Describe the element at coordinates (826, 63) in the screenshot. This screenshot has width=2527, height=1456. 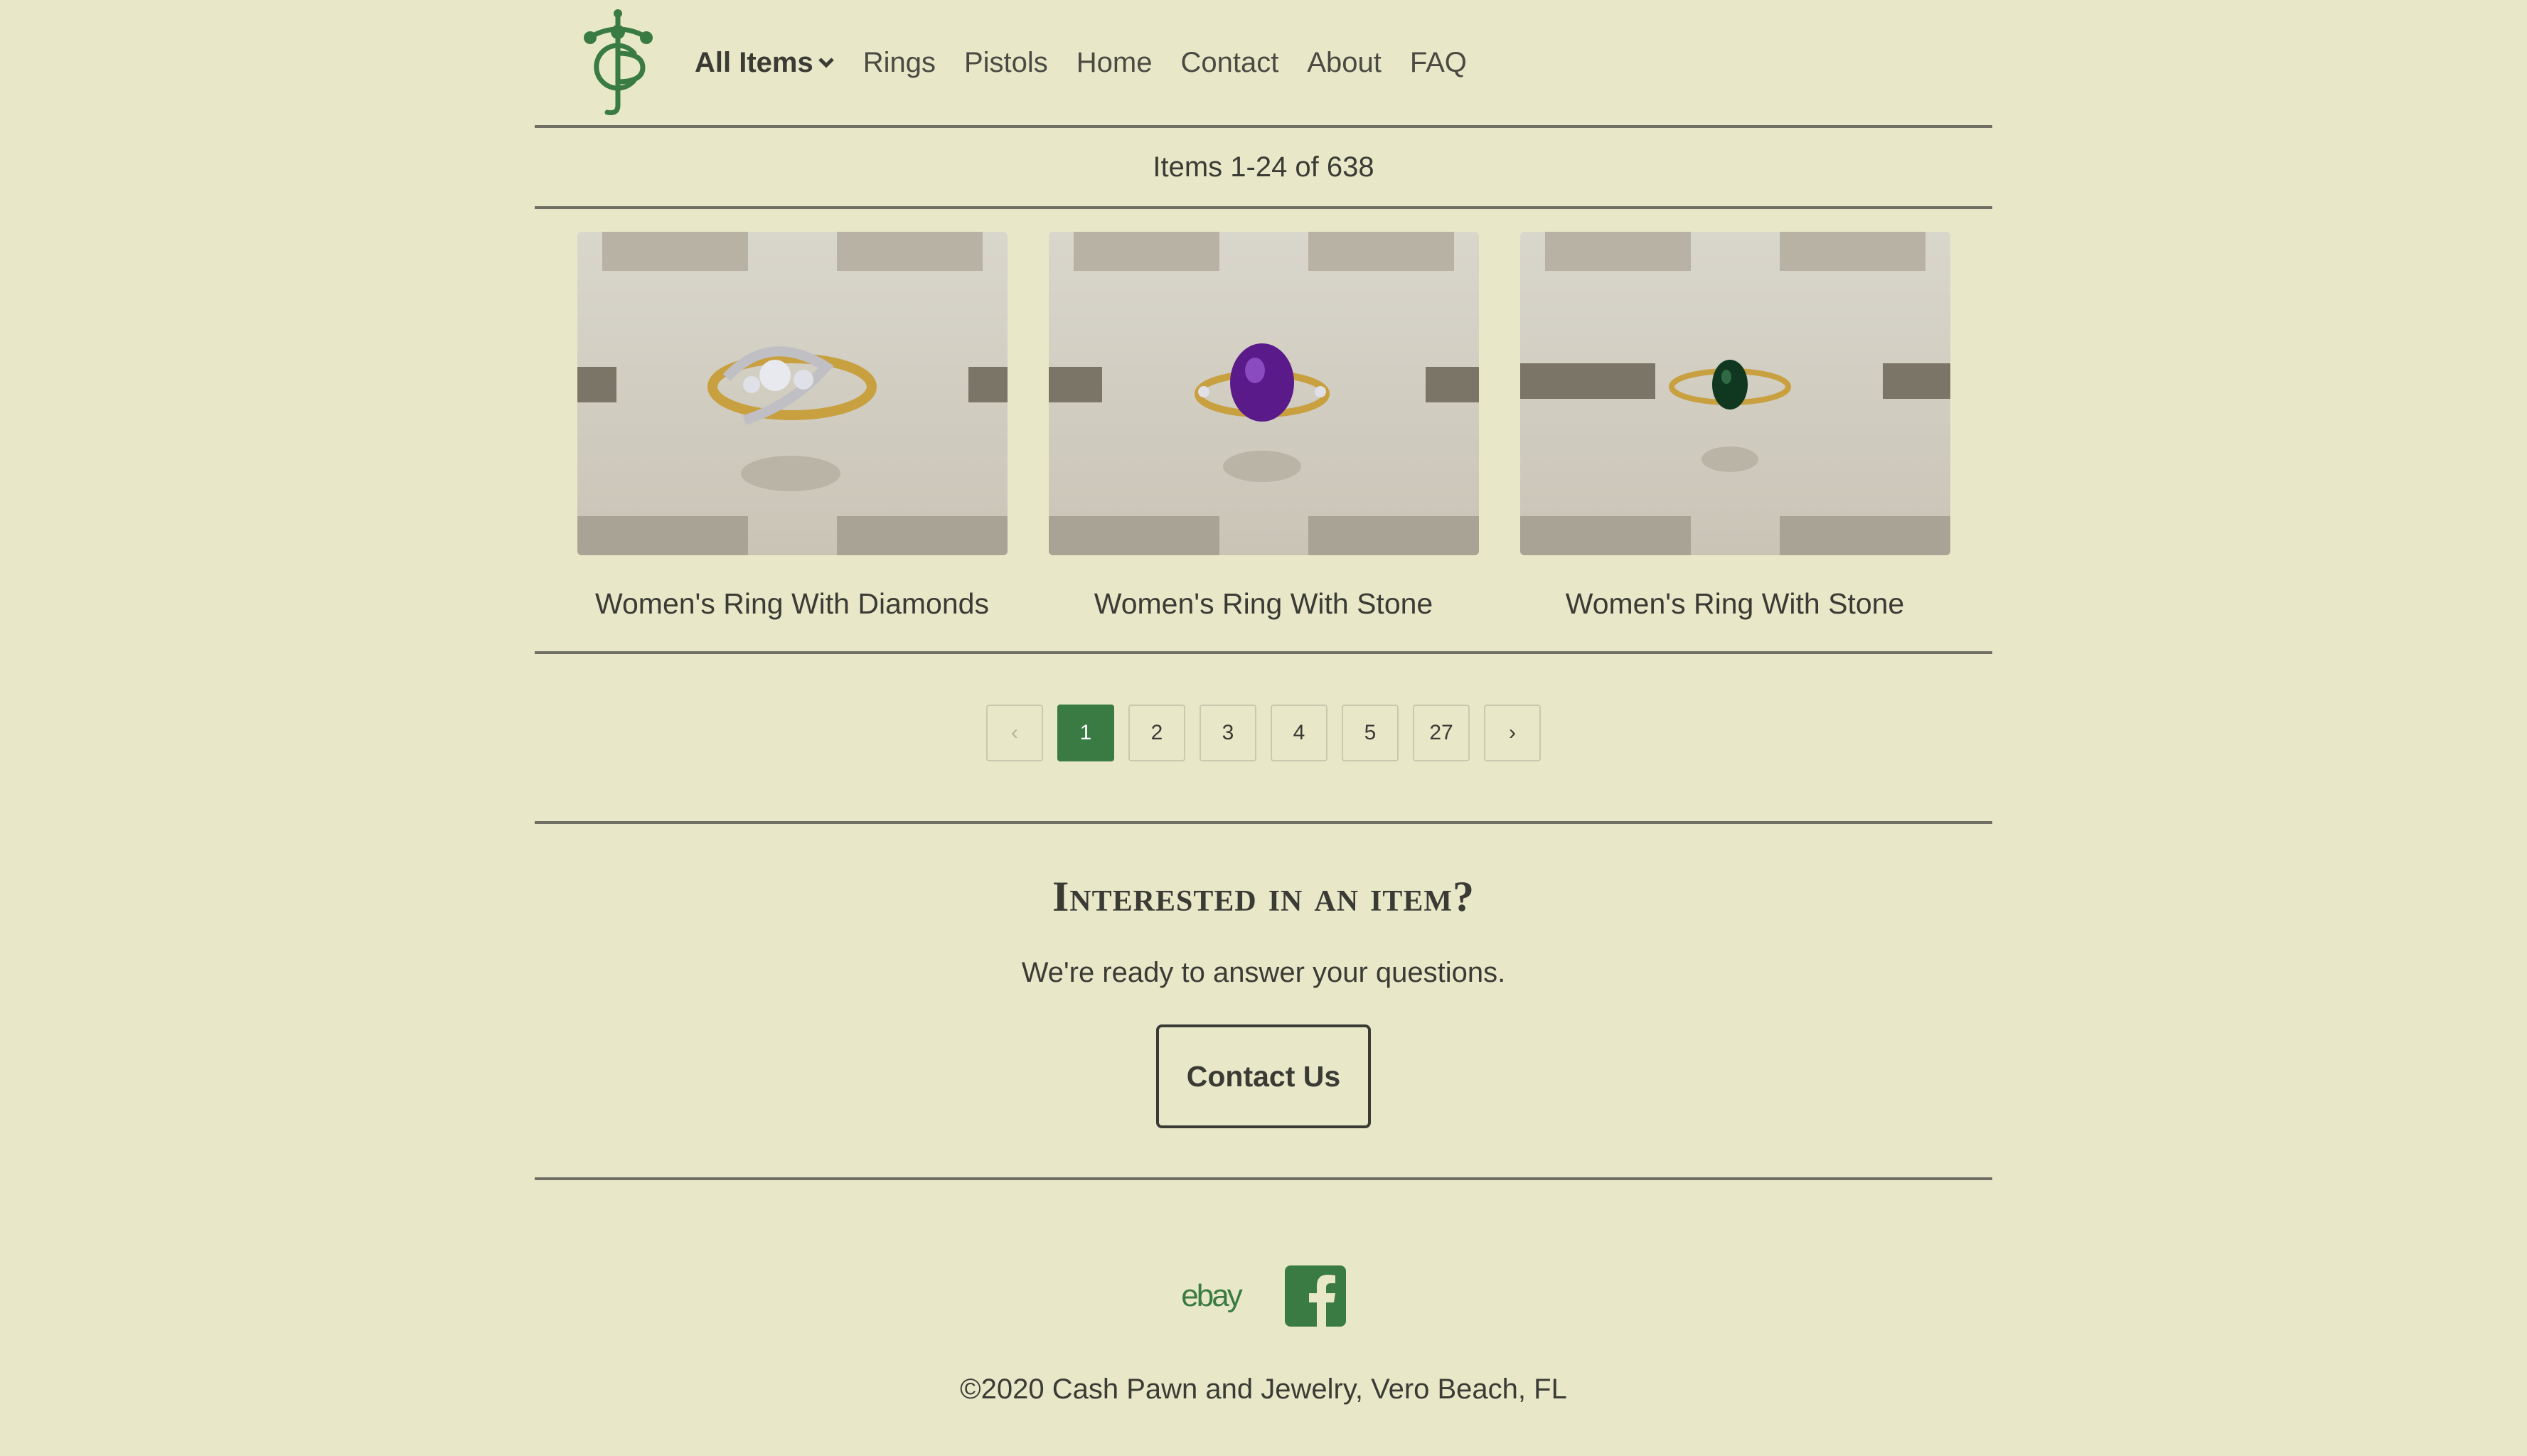
I see `chevron-down-icon` at that location.